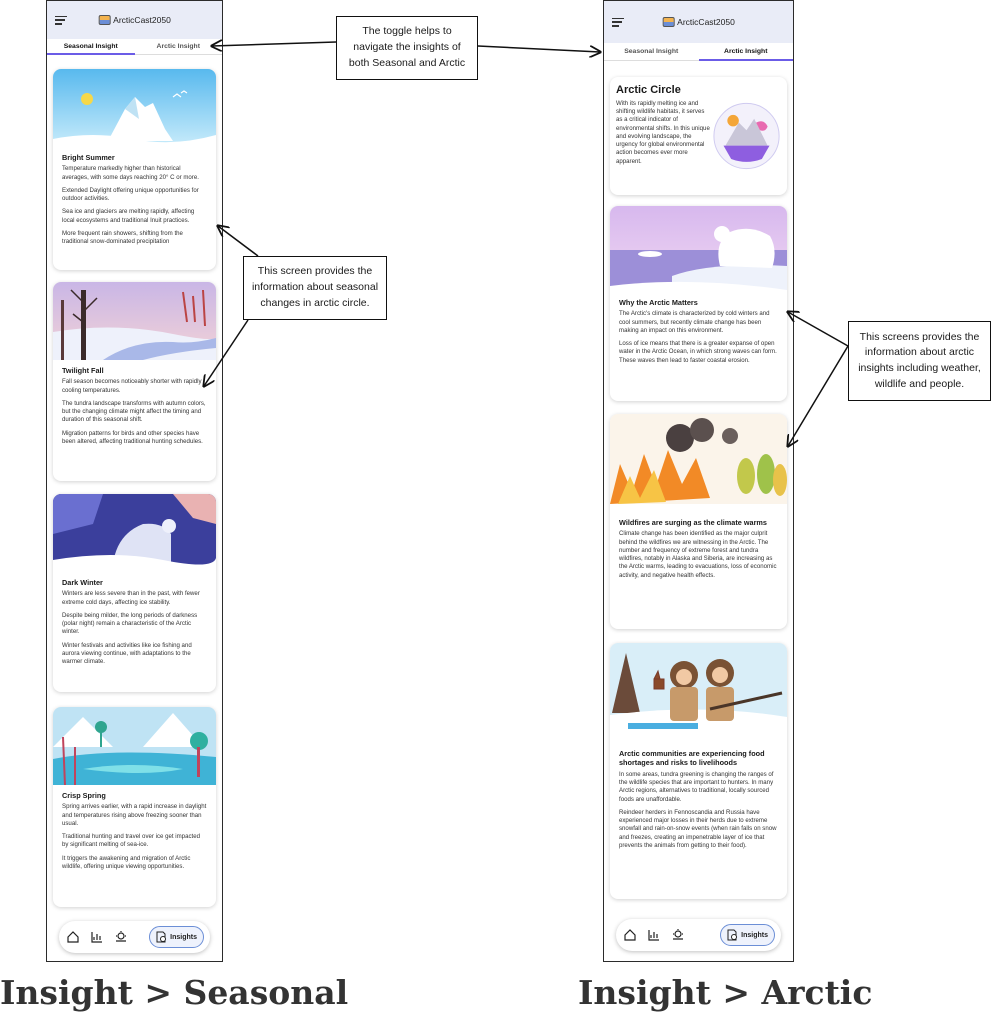  Describe the element at coordinates (174, 992) in the screenshot. I see `caption-seasonal: Insight > Seasonal` at that location.